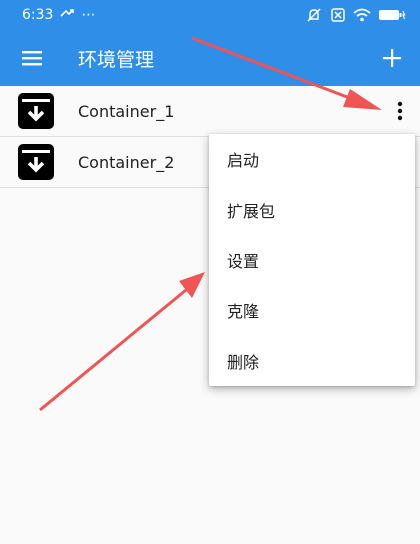 This screenshot has width=420, height=544. What do you see at coordinates (88, 15) in the screenshot?
I see `status-more: ⋯` at bounding box center [88, 15].